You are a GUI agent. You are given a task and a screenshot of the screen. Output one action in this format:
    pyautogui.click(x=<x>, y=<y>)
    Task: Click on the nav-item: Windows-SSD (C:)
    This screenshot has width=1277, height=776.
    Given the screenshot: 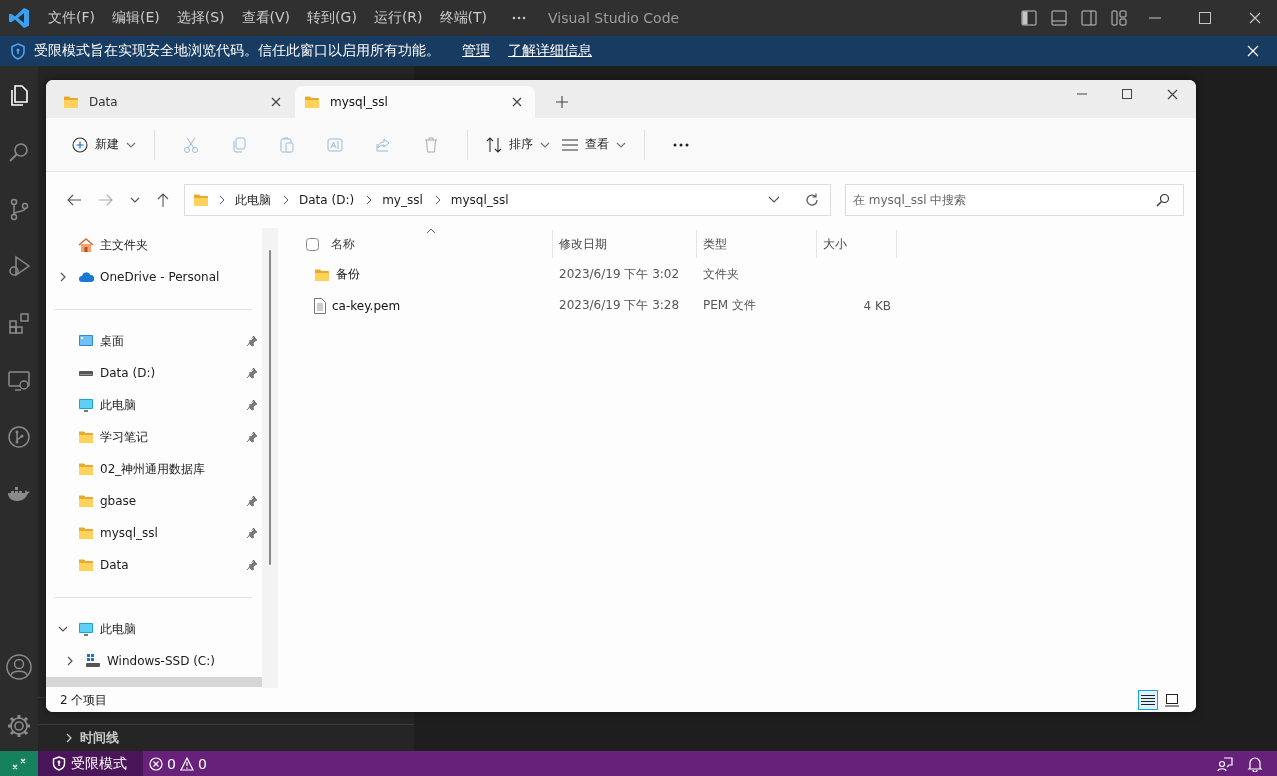 What is the action you would take?
    pyautogui.click(x=154, y=661)
    